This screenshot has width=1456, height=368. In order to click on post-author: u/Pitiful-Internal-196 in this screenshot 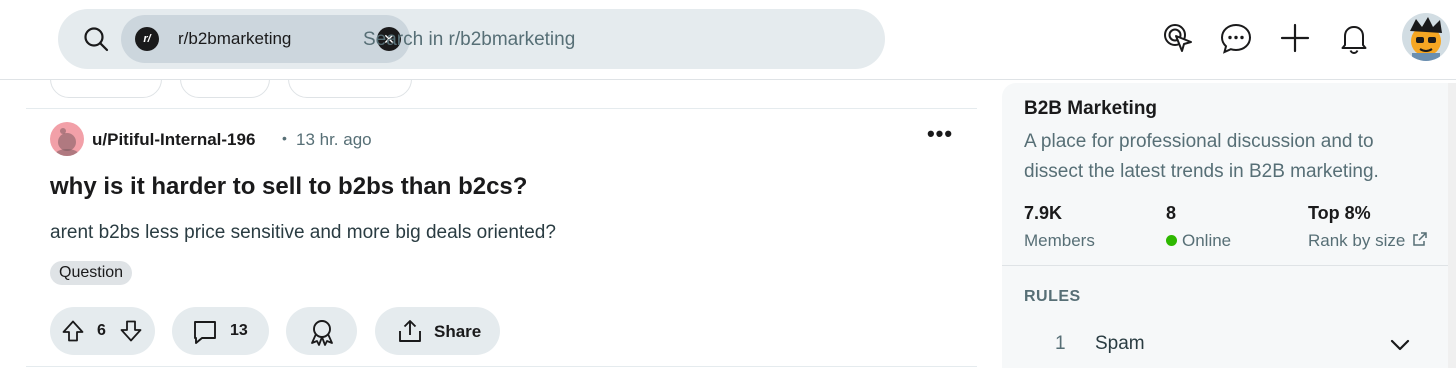, I will do `click(173, 140)`.